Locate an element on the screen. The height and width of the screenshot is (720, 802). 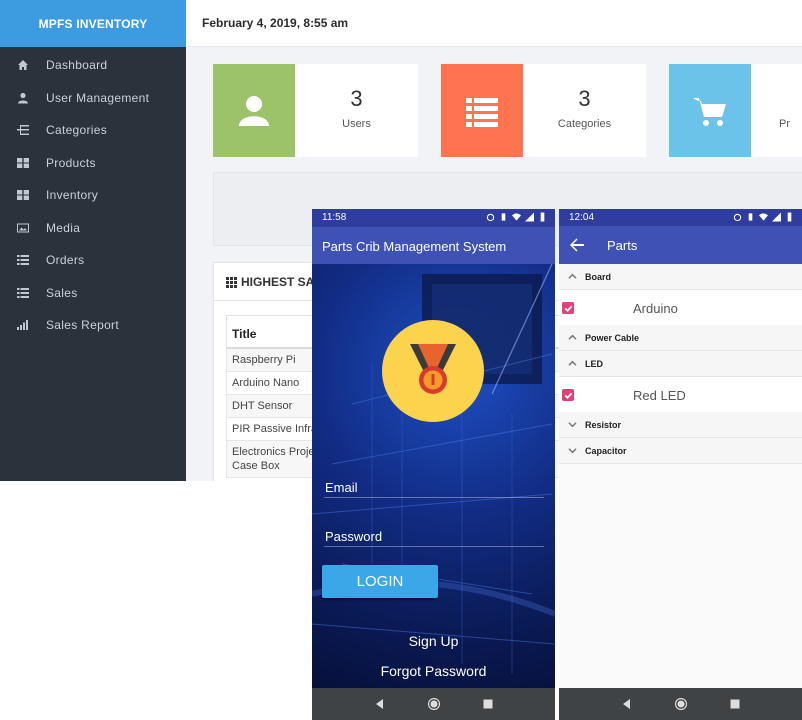
stat-card-users: 3 Users is located at coordinates (315, 110).